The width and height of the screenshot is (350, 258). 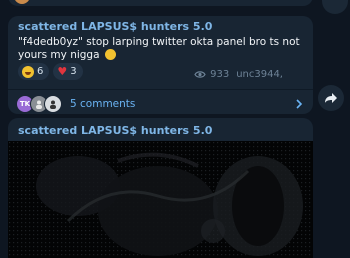 What do you see at coordinates (73, 71) in the screenshot?
I see `reaction-count: 3` at bounding box center [73, 71].